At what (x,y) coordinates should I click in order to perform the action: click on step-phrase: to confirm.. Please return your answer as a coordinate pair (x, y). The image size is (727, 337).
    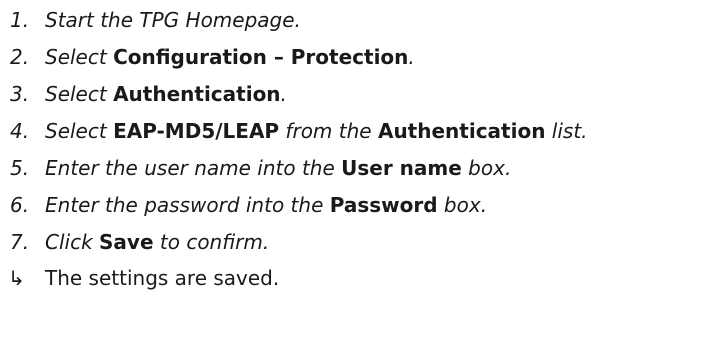
    Looking at the image, I should click on (211, 242).